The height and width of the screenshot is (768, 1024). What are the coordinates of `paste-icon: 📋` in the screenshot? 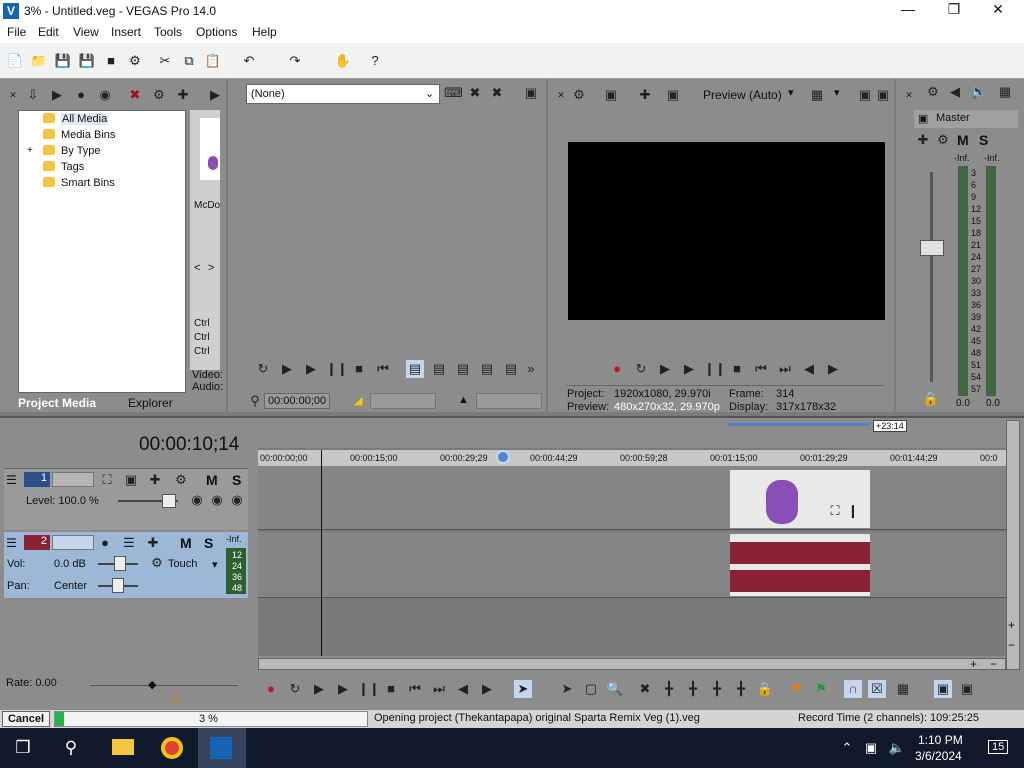 It's located at (213, 61).